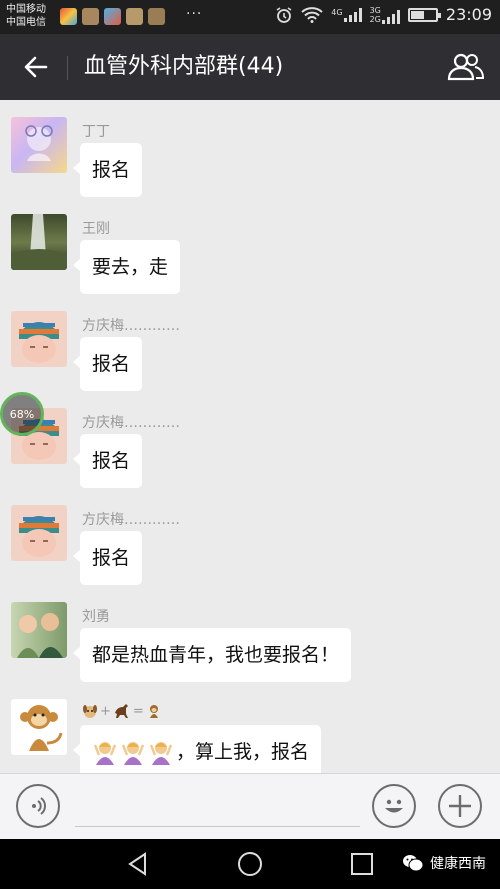 The image size is (500, 889). What do you see at coordinates (184, 66) in the screenshot?
I see `chat-title: 血管外科内部群(44)` at bounding box center [184, 66].